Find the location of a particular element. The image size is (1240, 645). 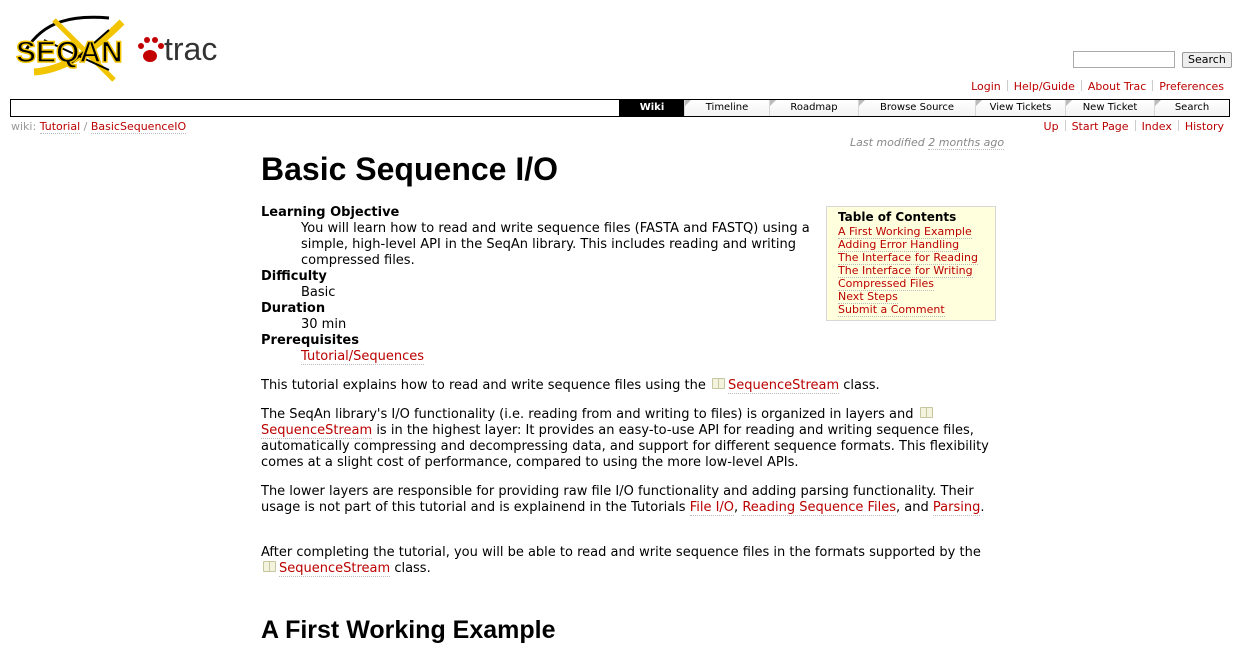

breadcrumb-basicsequenceio-link: BasicSequenceIO is located at coordinates (138, 127).